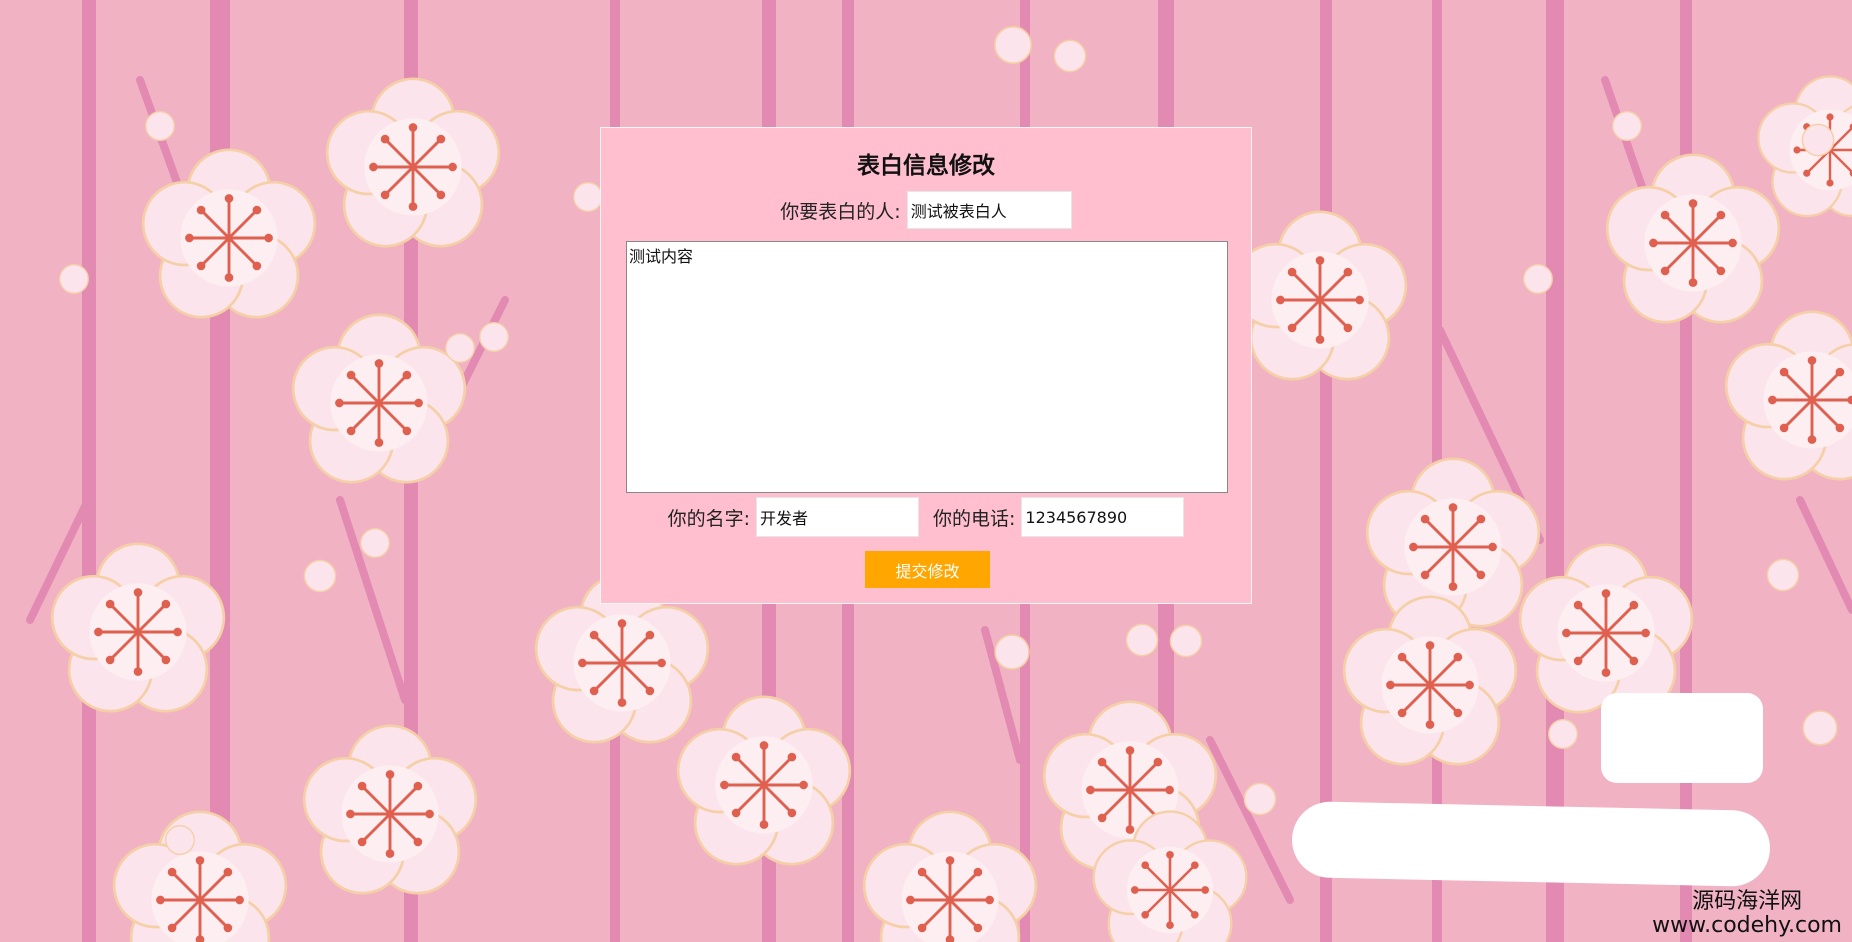 The image size is (1852, 942). I want to click on target-input, so click(989, 210).